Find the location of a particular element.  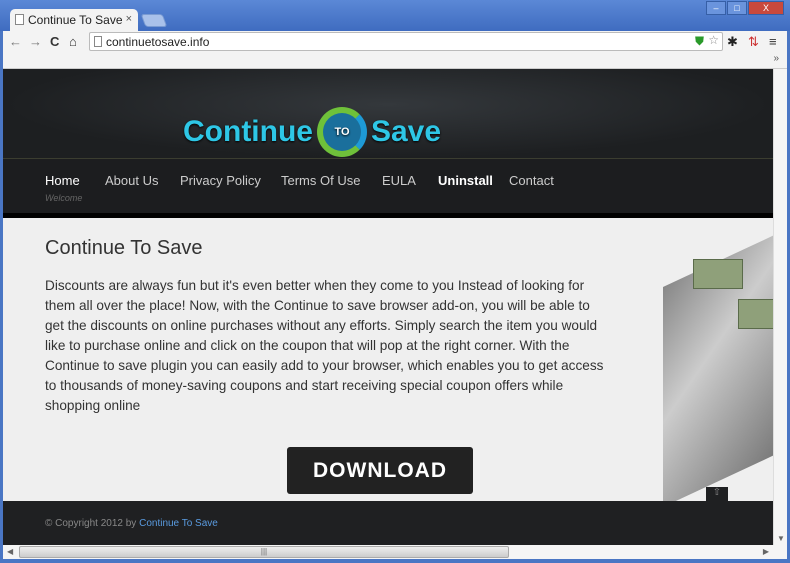

nav-eula: EULA is located at coordinates (399, 180).